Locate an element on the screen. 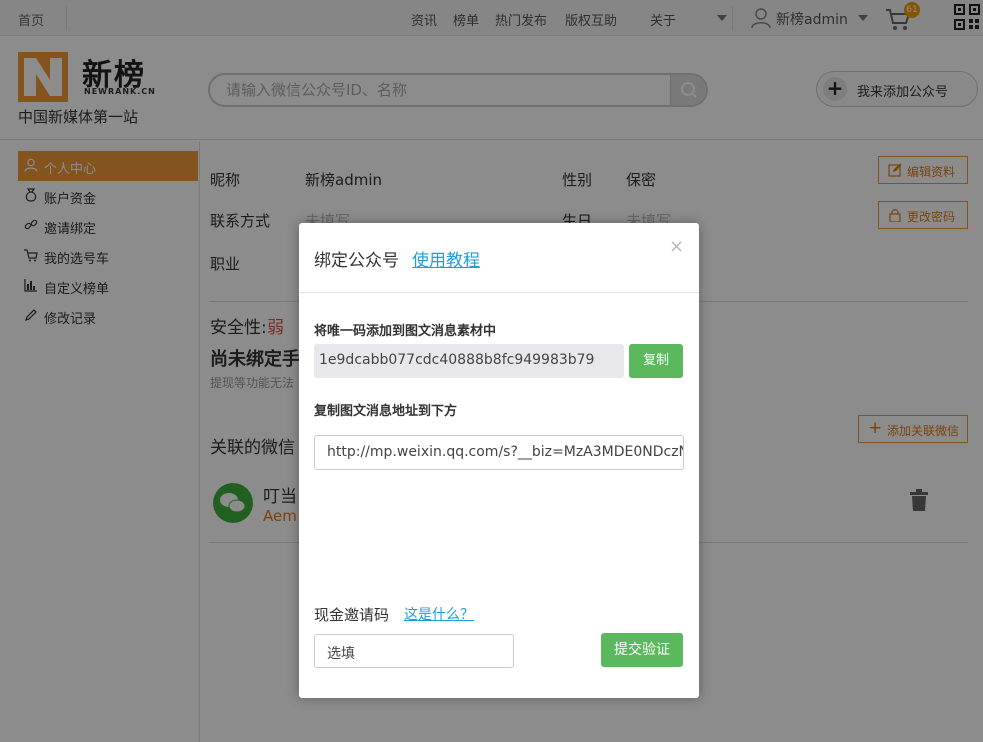 The width and height of the screenshot is (983, 742). what-is-this-link: 这是什么？ is located at coordinates (439, 614).